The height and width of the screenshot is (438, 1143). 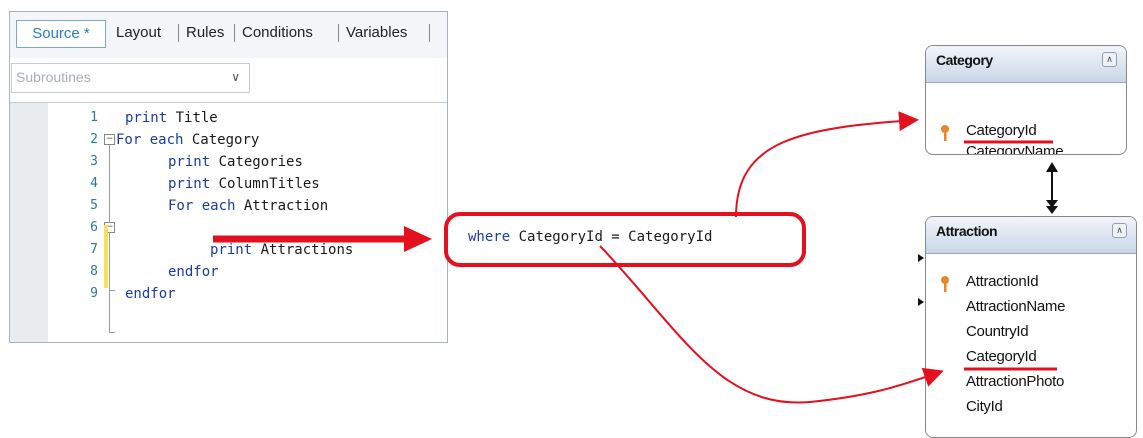 I want to click on link-arrow-category, so click(x=827, y=164).